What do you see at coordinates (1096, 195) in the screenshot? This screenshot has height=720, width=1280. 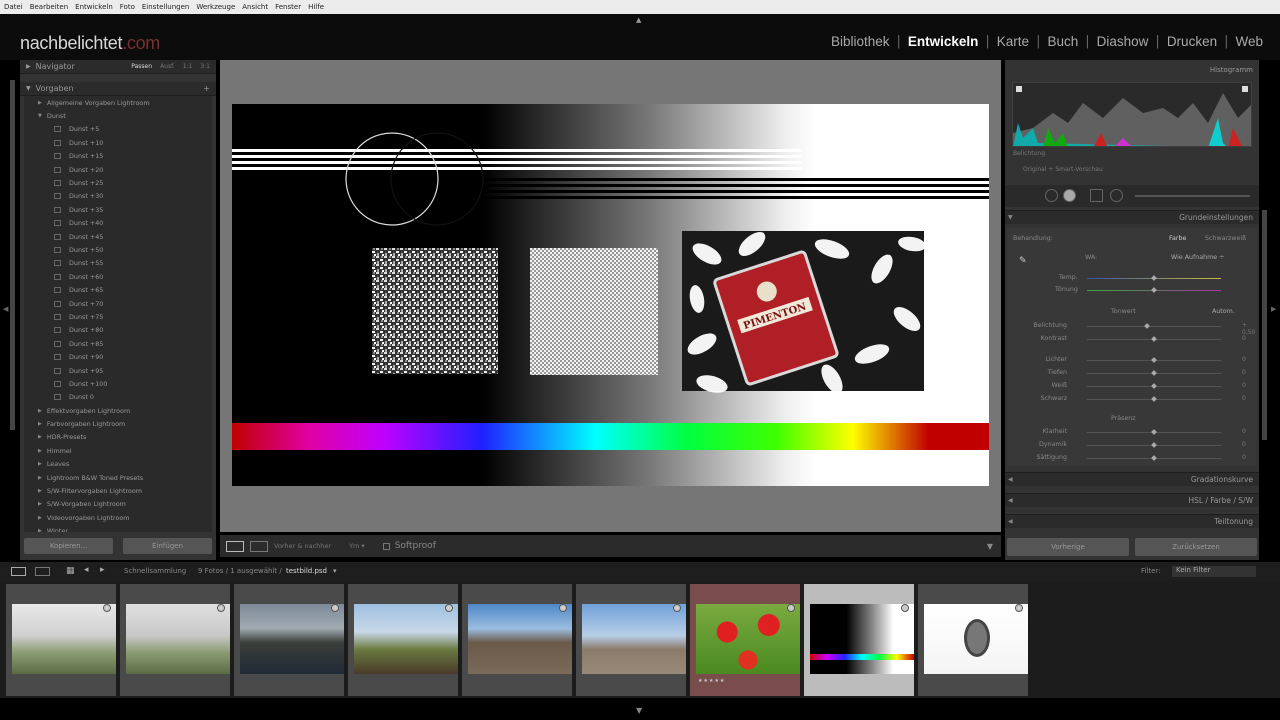 I see `graduated-filter-icon` at bounding box center [1096, 195].